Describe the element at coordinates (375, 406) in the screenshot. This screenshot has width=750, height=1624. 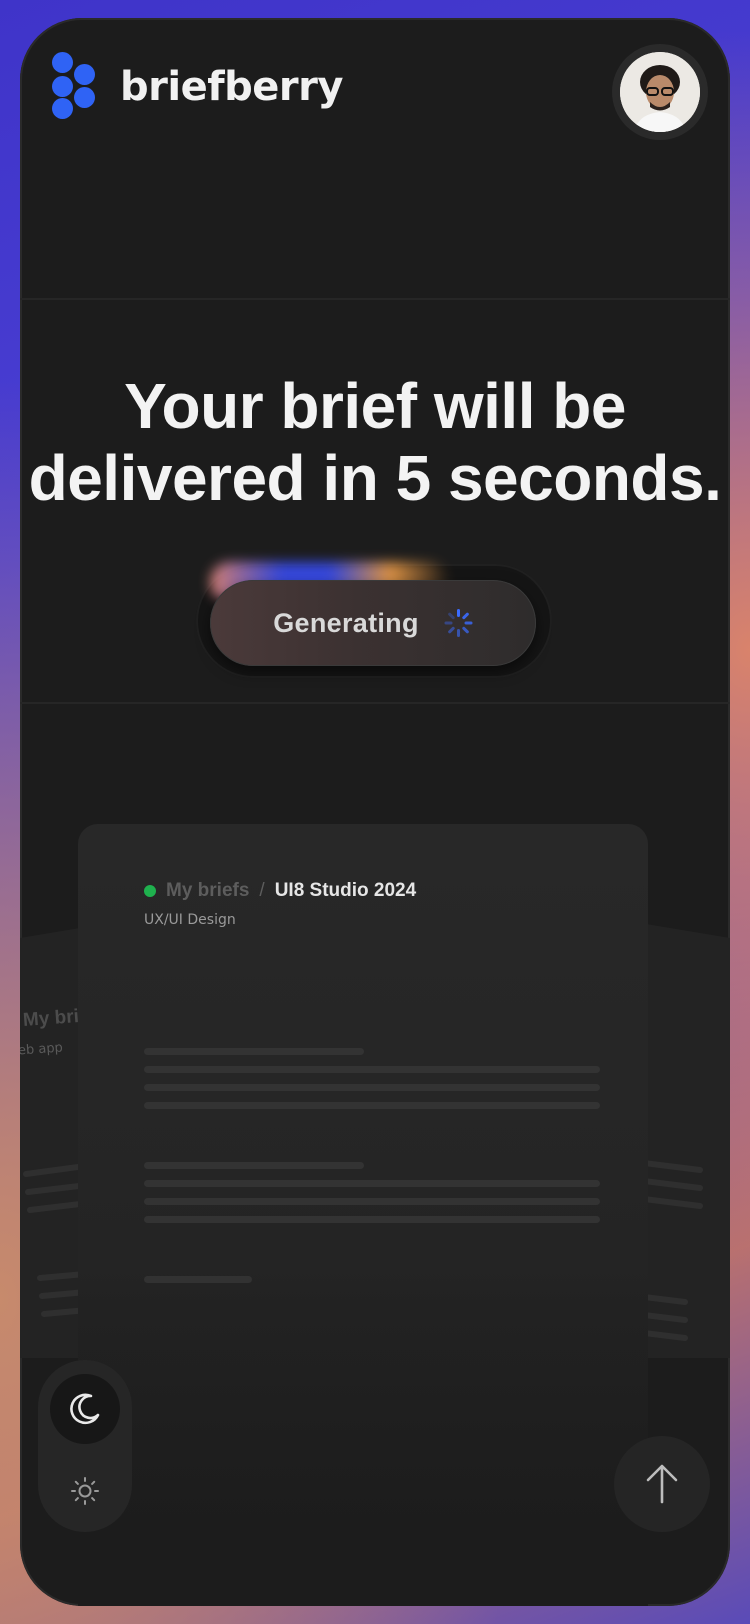
I see `title-line-1: Your brief will be` at that location.